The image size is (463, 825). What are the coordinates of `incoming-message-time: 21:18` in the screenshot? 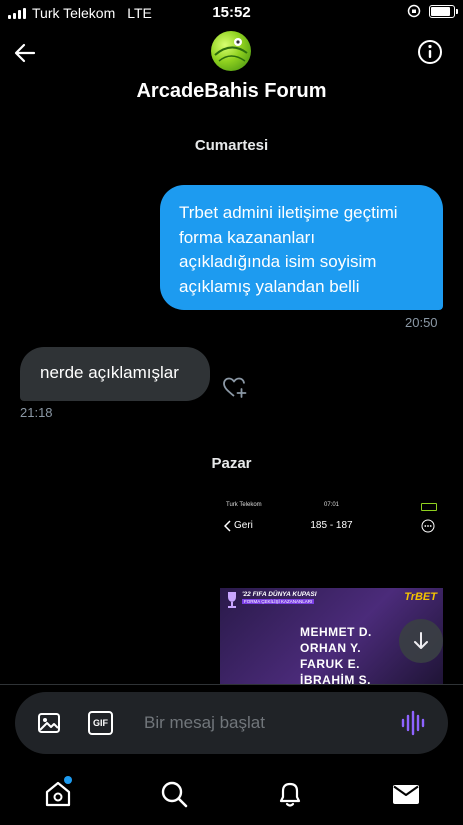 It's located at (36, 412).